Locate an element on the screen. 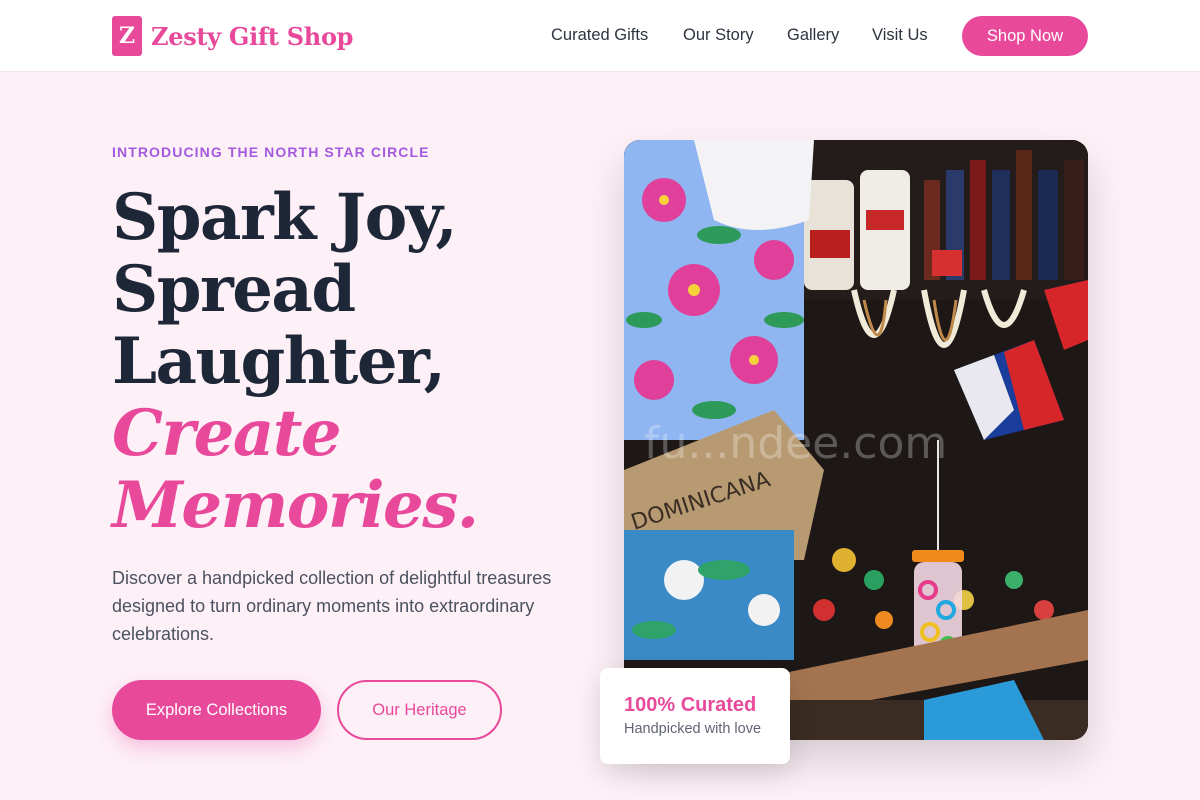  brand-logo: Z Zesty Gift Shop is located at coordinates (232, 36).